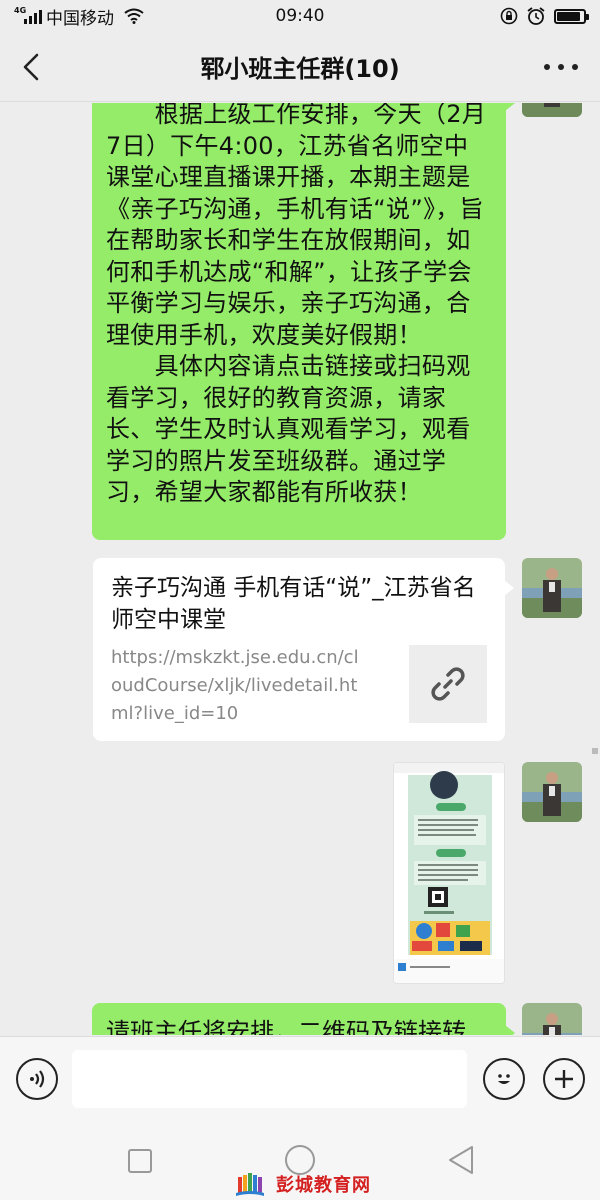 This screenshot has height=1200, width=600. Describe the element at coordinates (536, 16) in the screenshot. I see `alarm-icon` at that location.